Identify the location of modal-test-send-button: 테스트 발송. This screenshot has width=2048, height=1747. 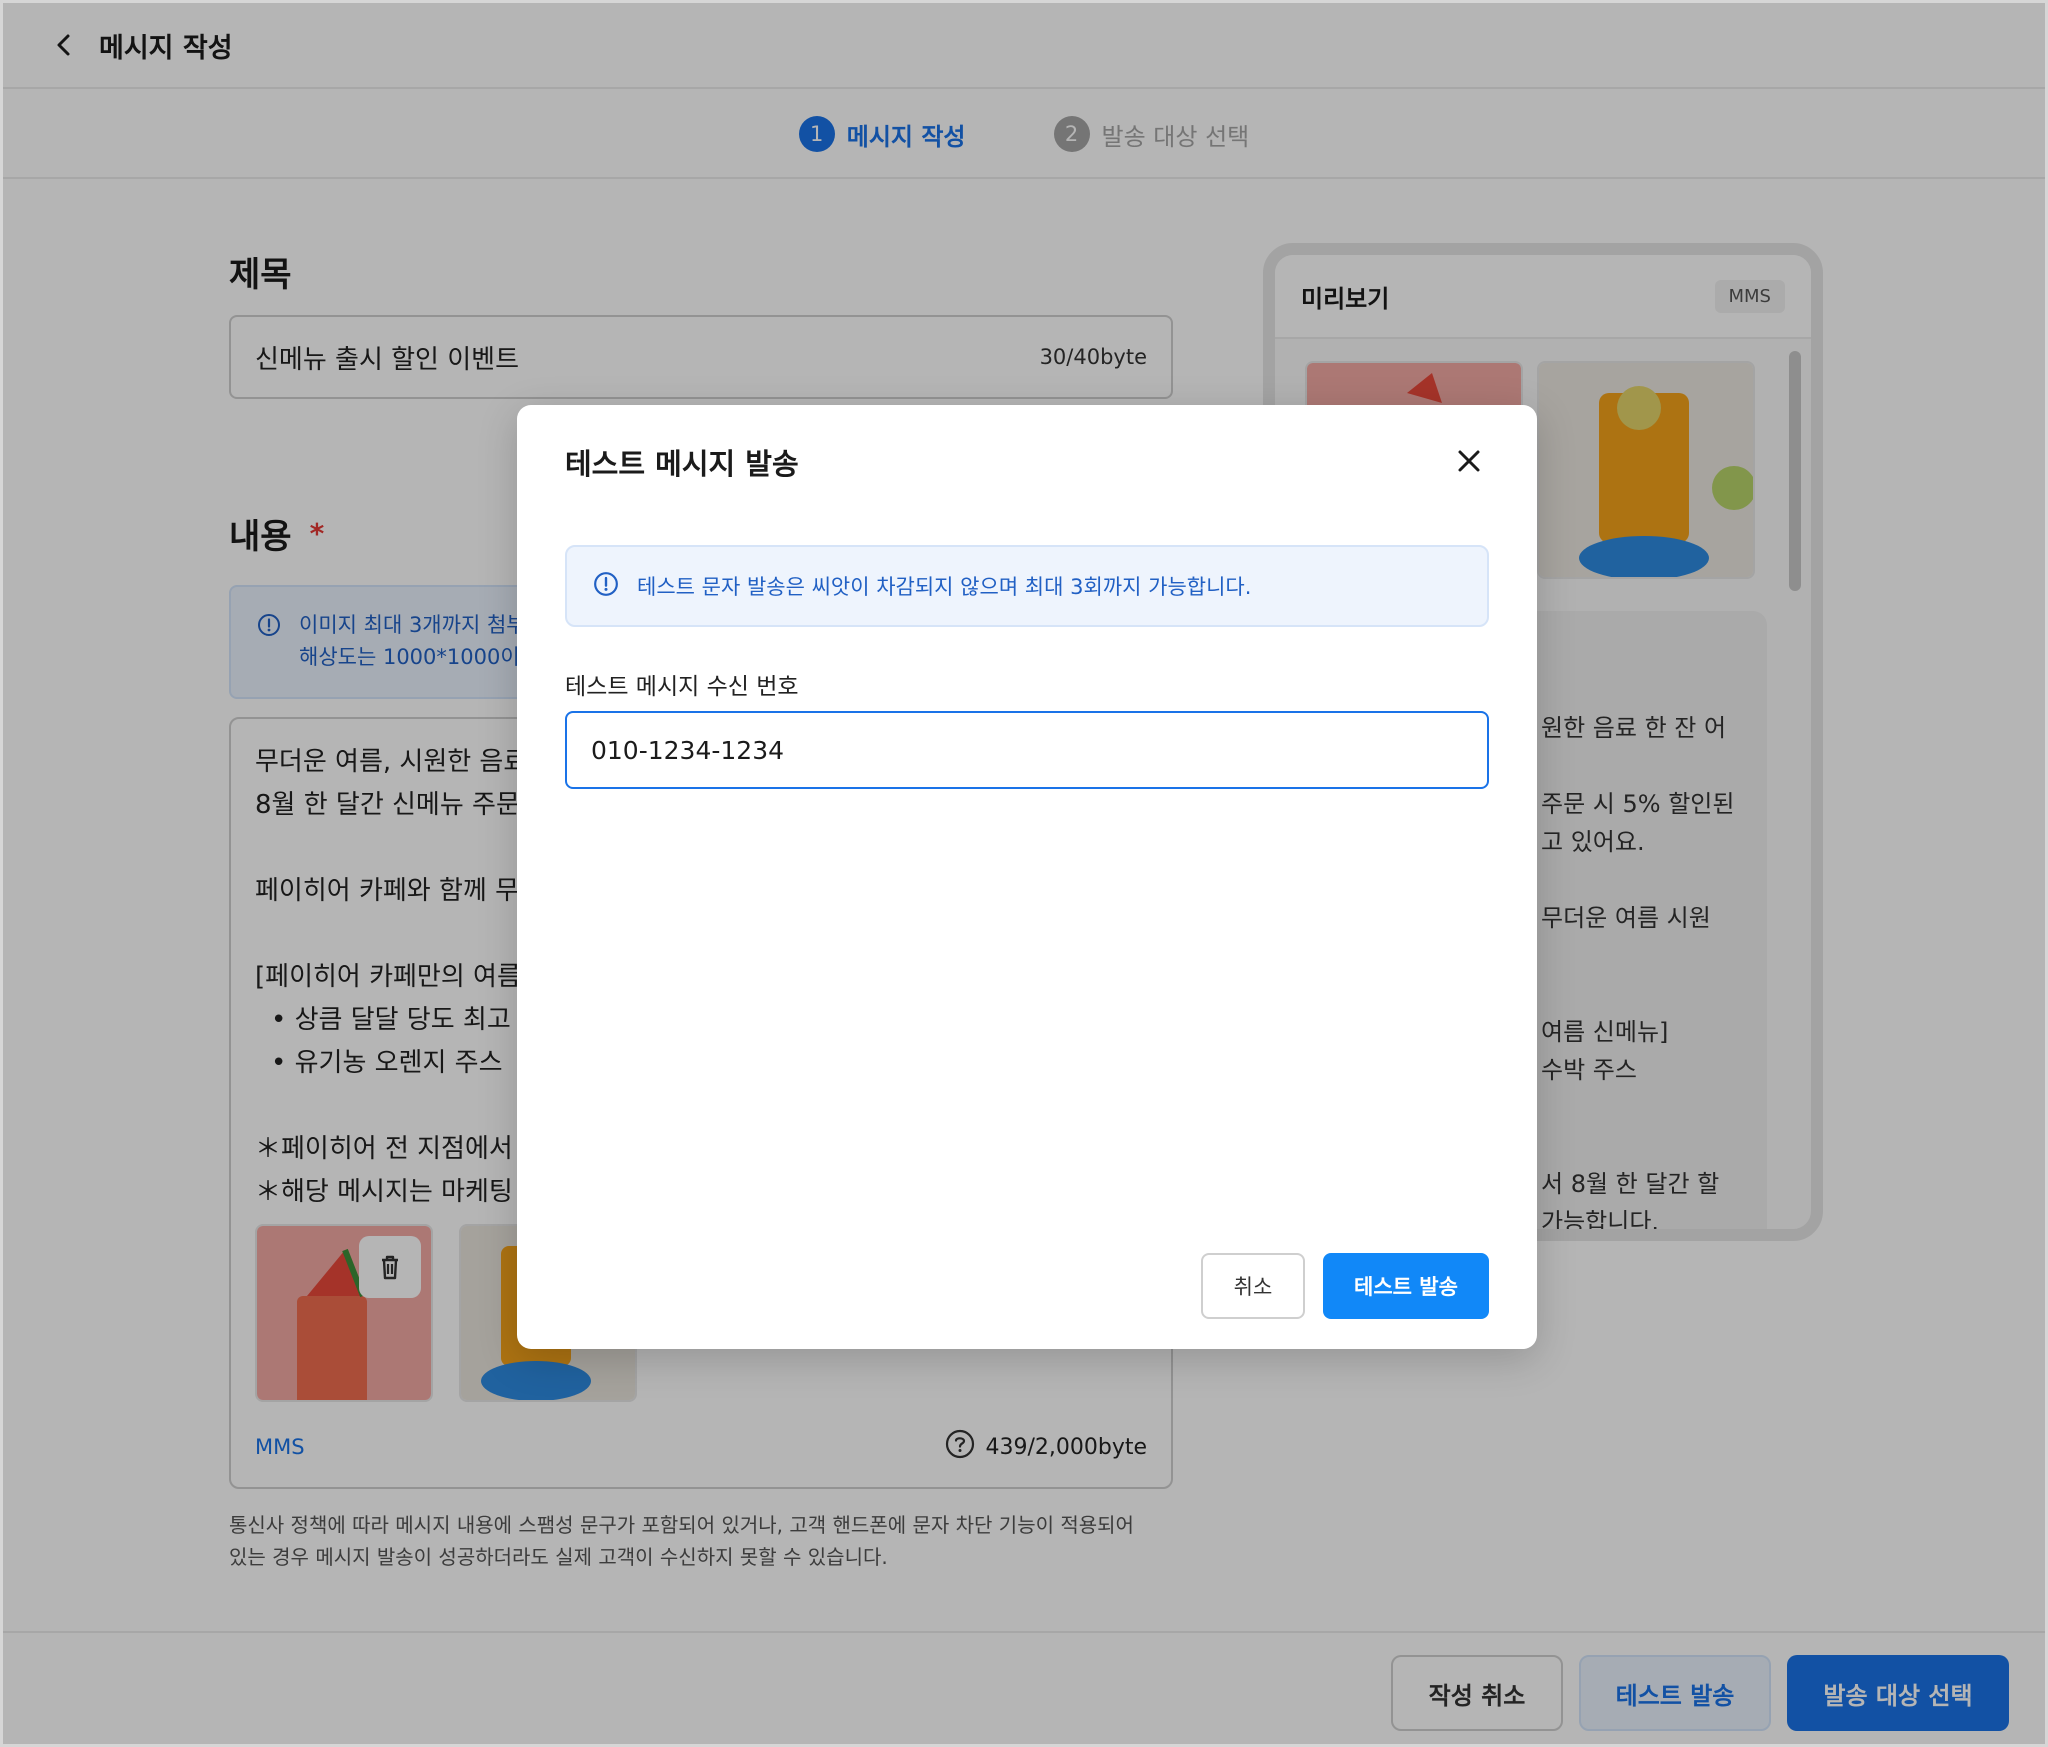
(1406, 1286).